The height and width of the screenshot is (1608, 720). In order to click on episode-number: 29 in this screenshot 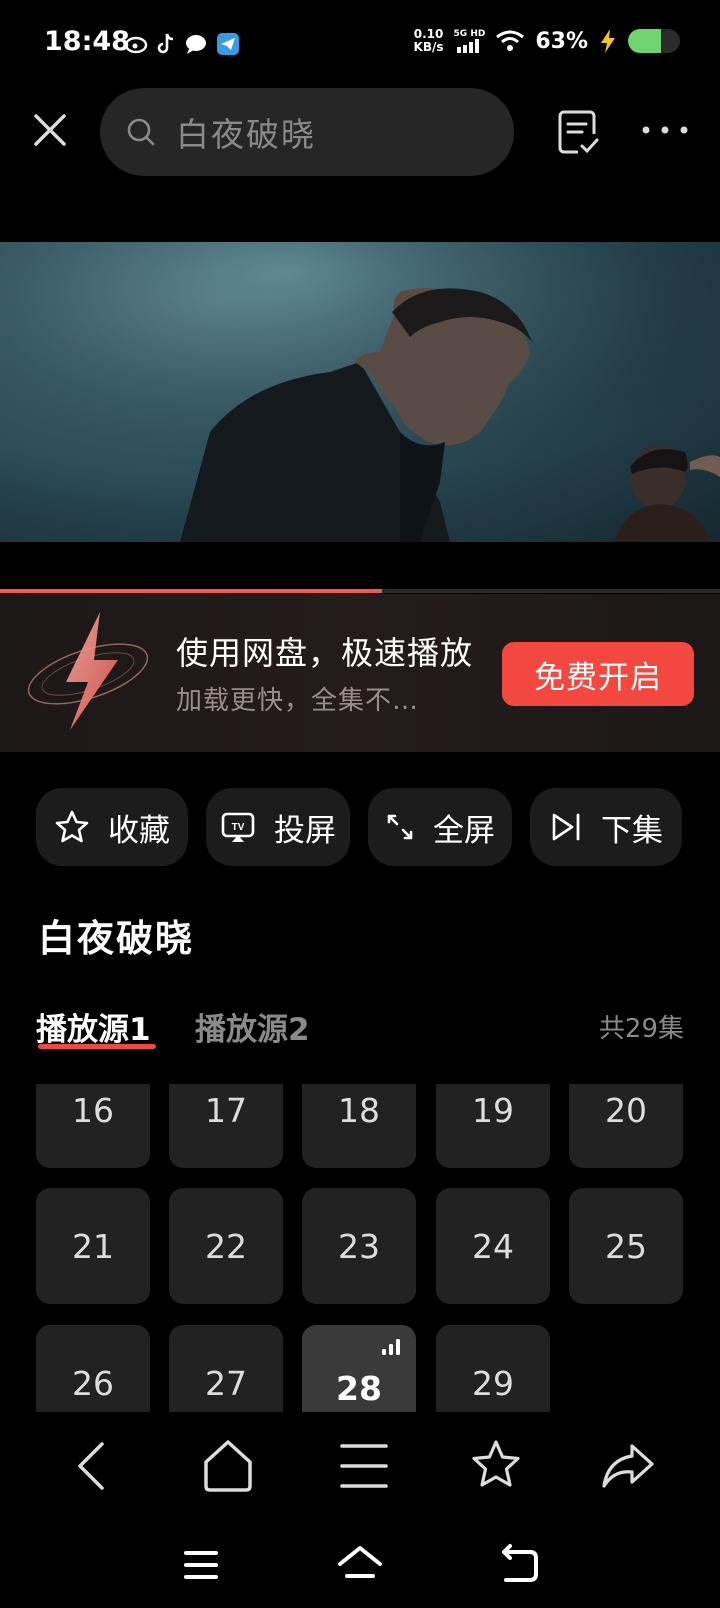, I will do `click(493, 1383)`.